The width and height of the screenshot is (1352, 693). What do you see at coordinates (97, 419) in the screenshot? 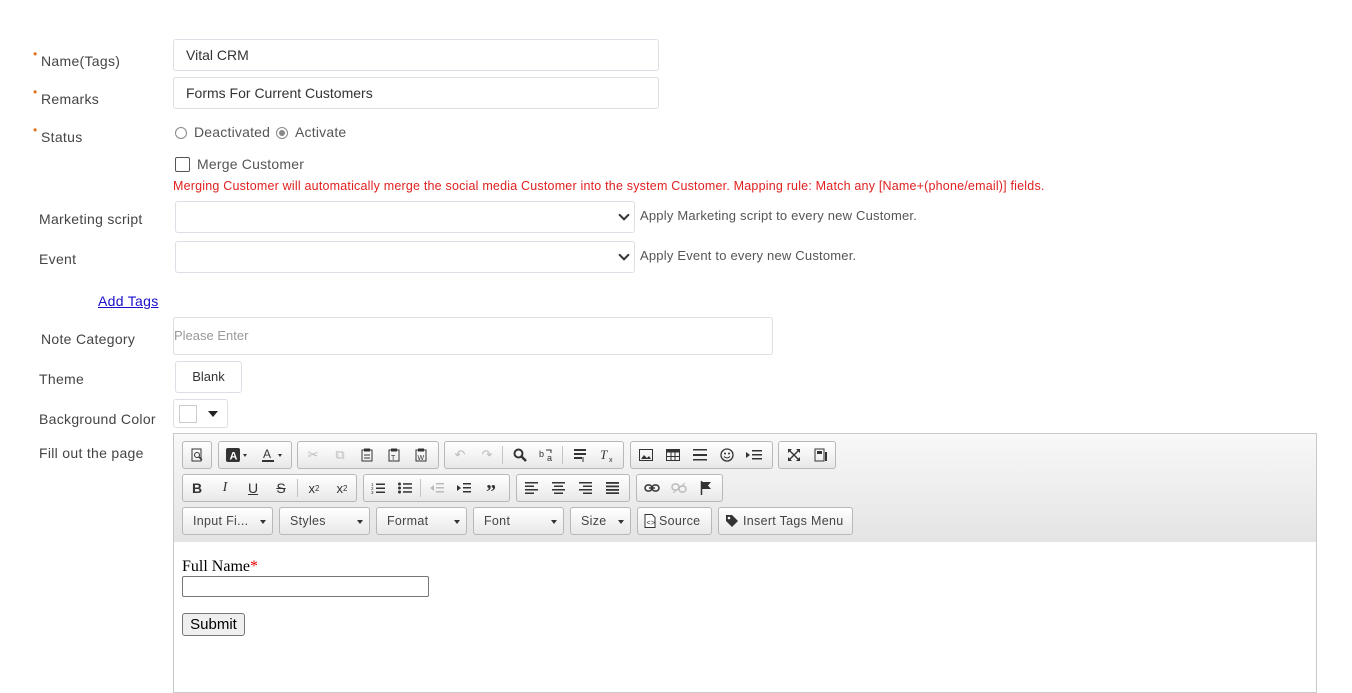
I see `background-color-label: Background Color` at bounding box center [97, 419].